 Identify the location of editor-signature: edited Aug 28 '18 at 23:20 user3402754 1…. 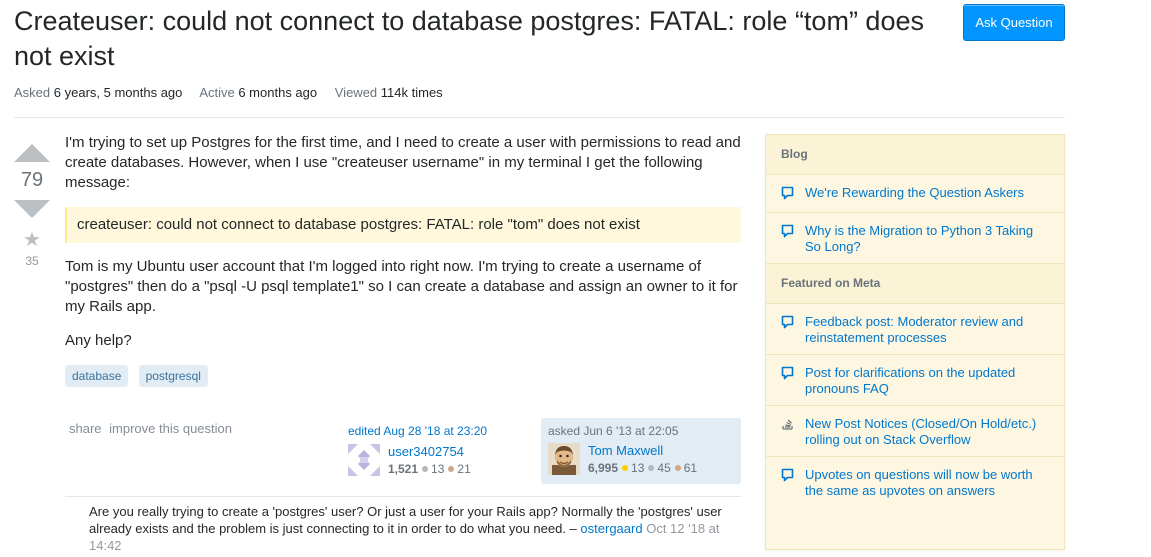
(438, 451).